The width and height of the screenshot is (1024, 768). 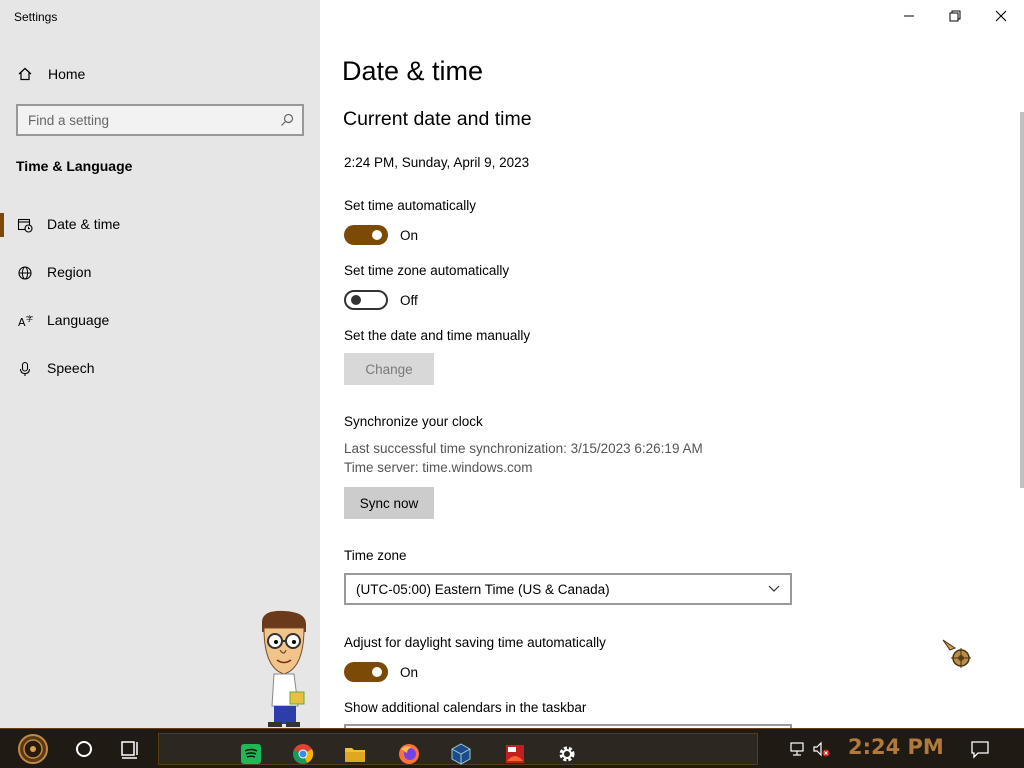 What do you see at coordinates (409, 235) in the screenshot?
I see `set-time-auto-state: On` at bounding box center [409, 235].